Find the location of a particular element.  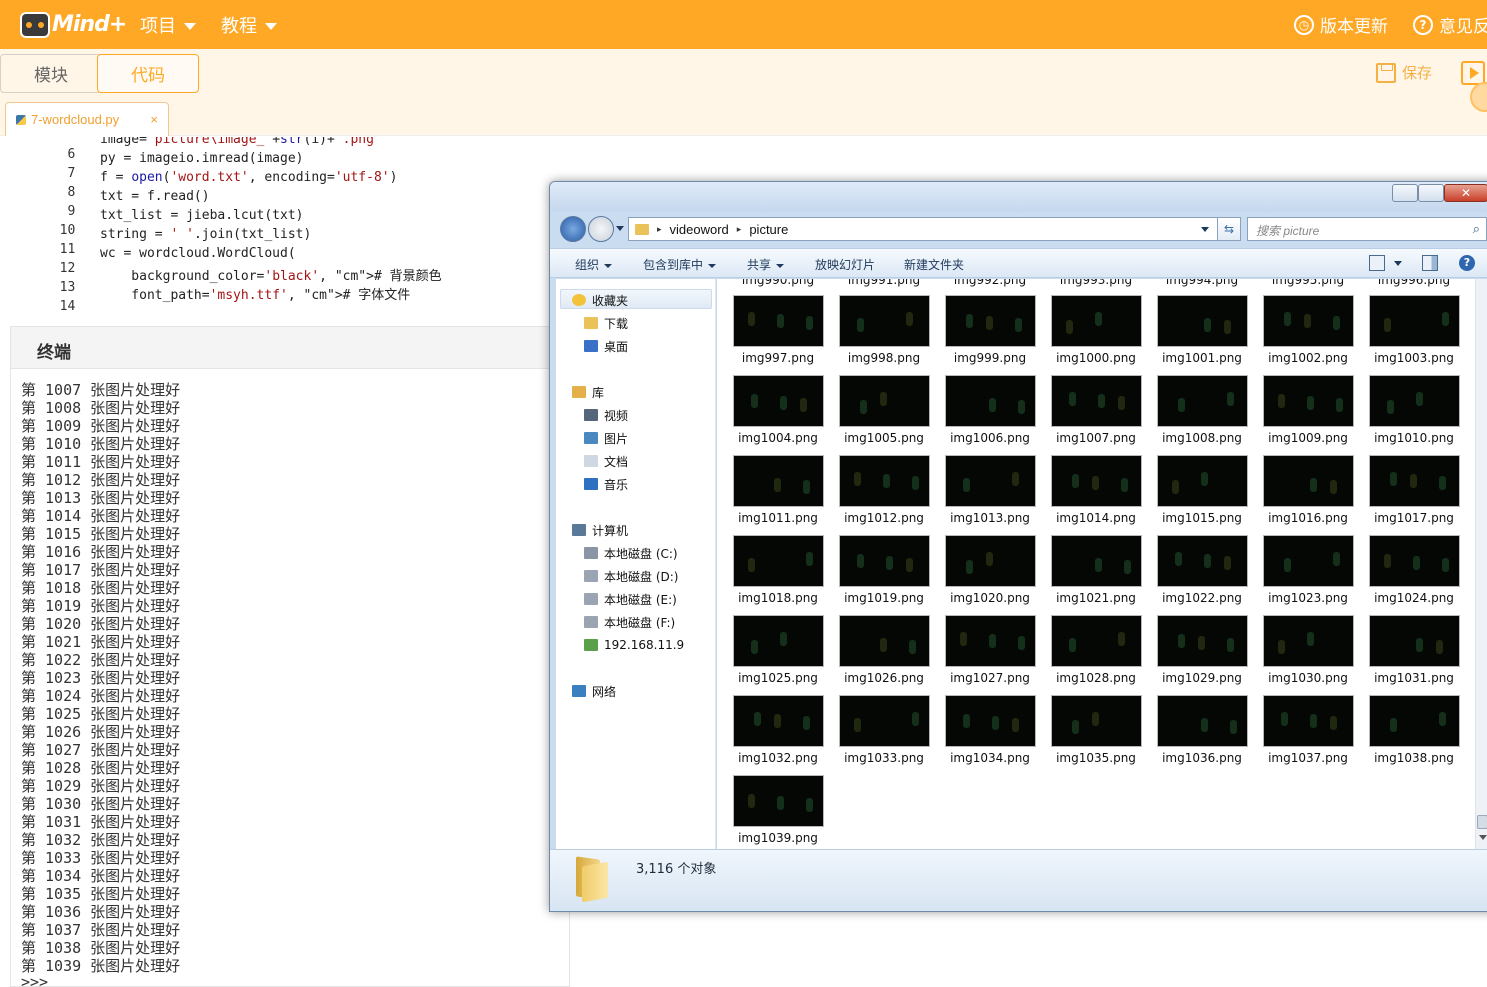

toolbar-share: 共享 is located at coordinates (766, 264).